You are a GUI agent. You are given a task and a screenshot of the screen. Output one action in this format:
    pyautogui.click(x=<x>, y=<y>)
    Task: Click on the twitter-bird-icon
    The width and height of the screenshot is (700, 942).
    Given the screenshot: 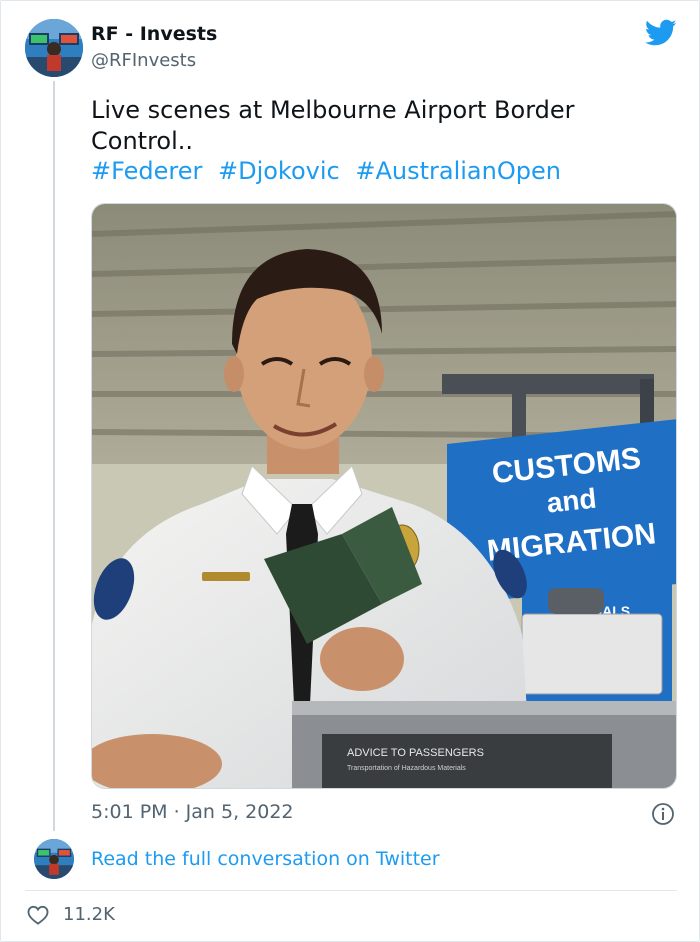 What is the action you would take?
    pyautogui.click(x=661, y=33)
    